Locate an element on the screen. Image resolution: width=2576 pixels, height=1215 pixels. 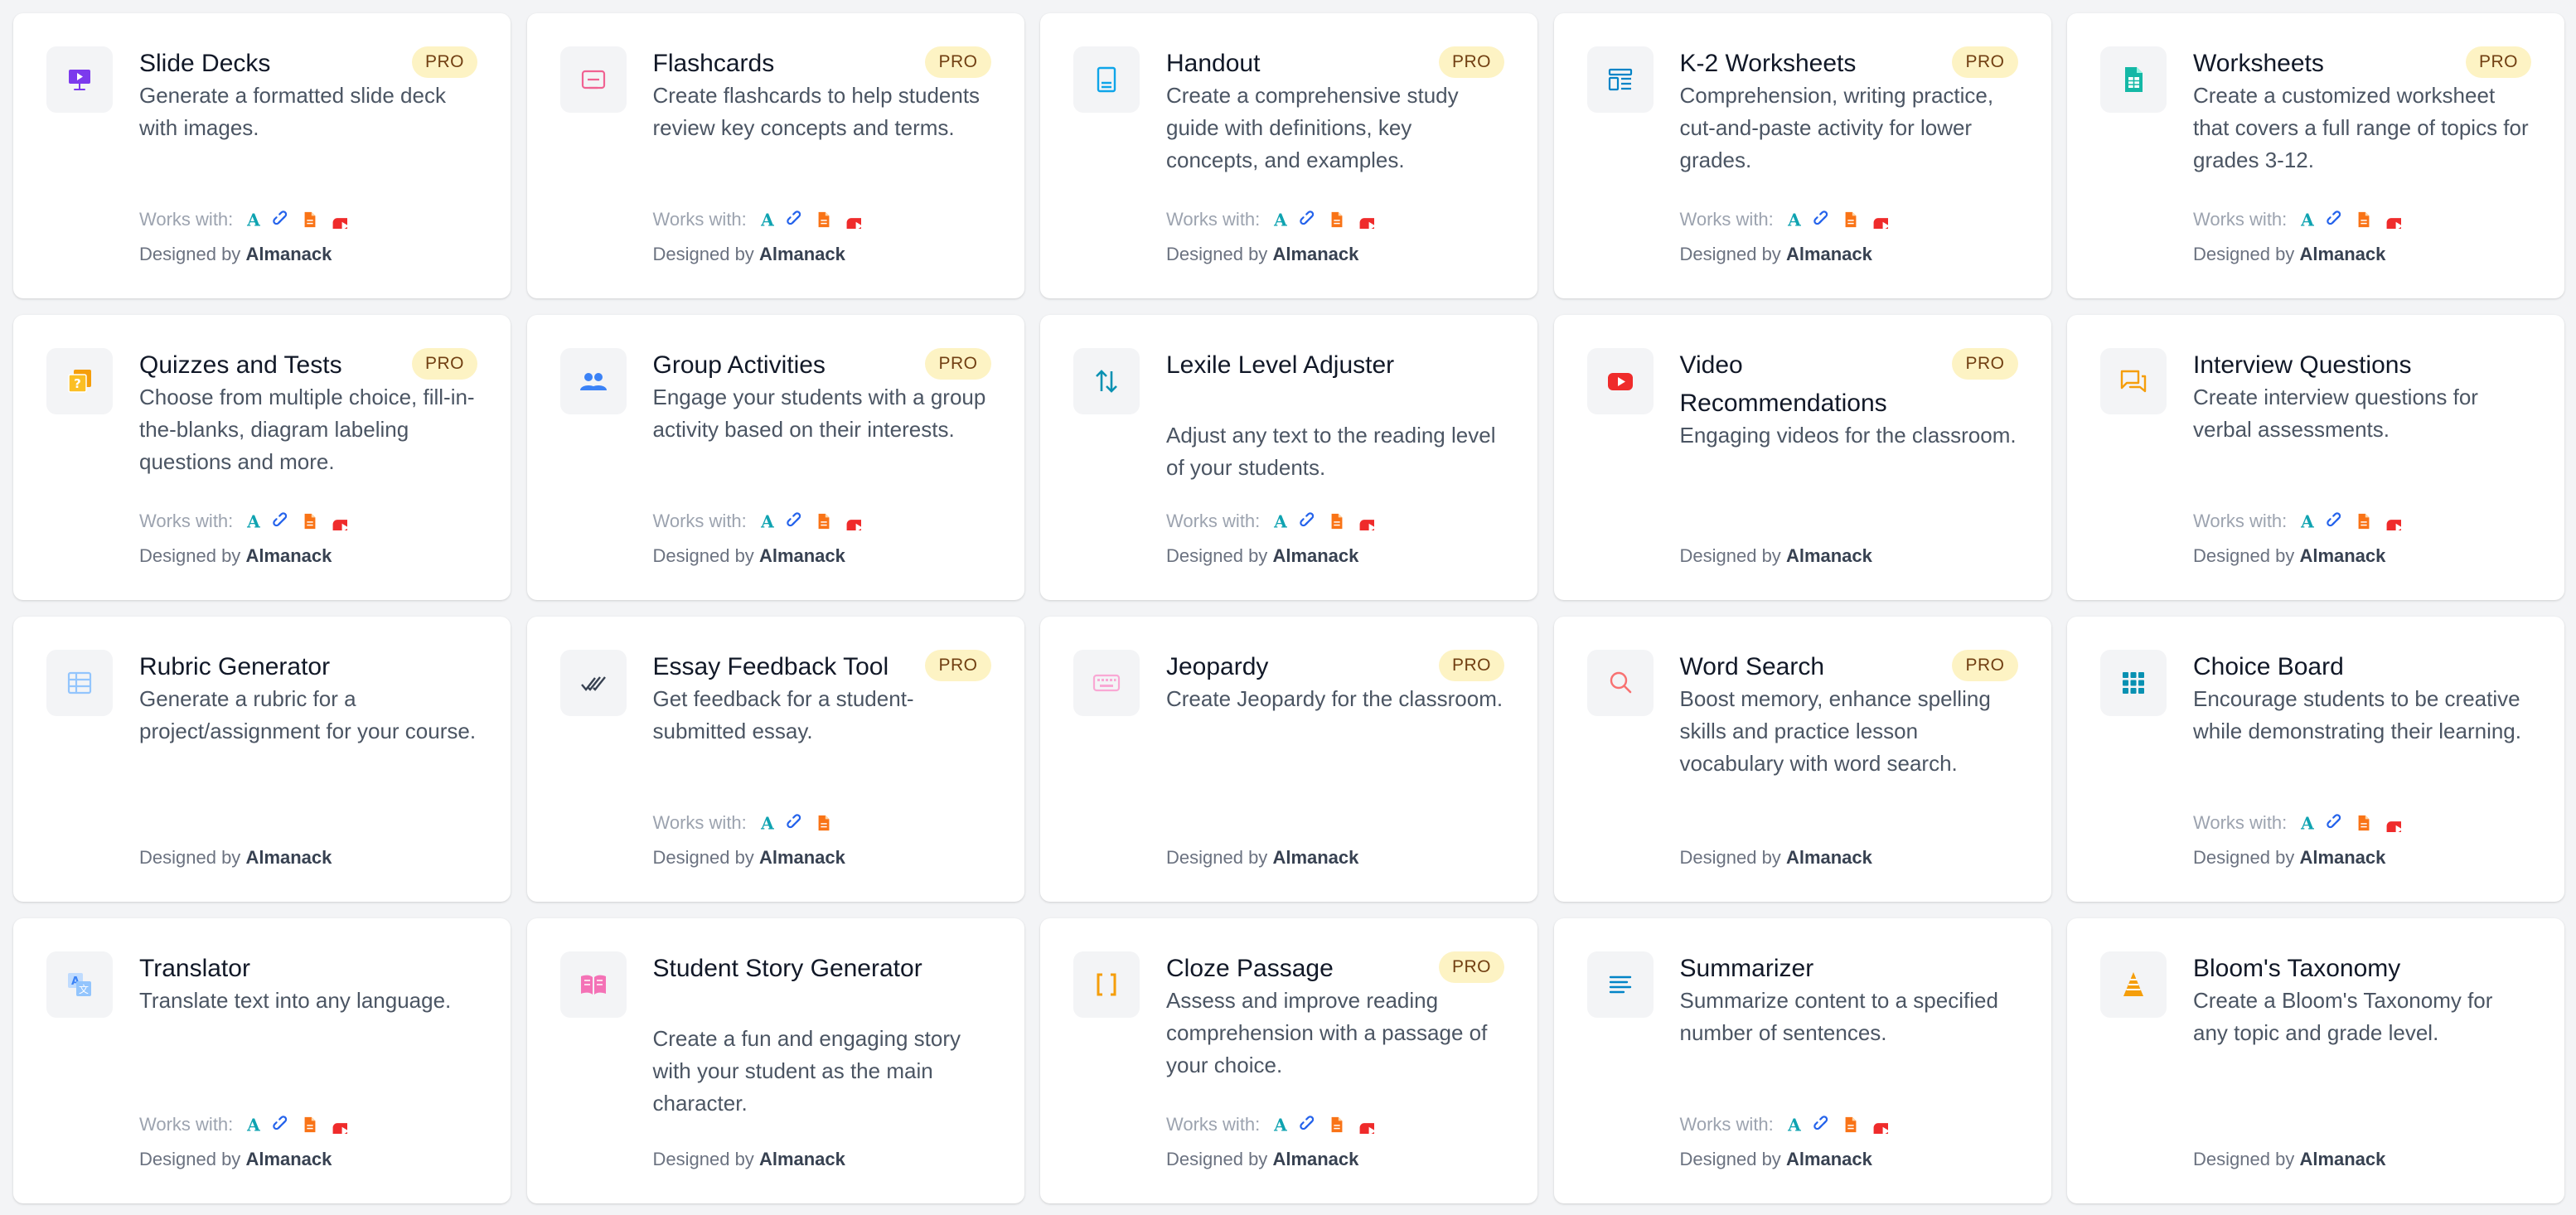
tool-title: Student Story Generator is located at coordinates (787, 968).